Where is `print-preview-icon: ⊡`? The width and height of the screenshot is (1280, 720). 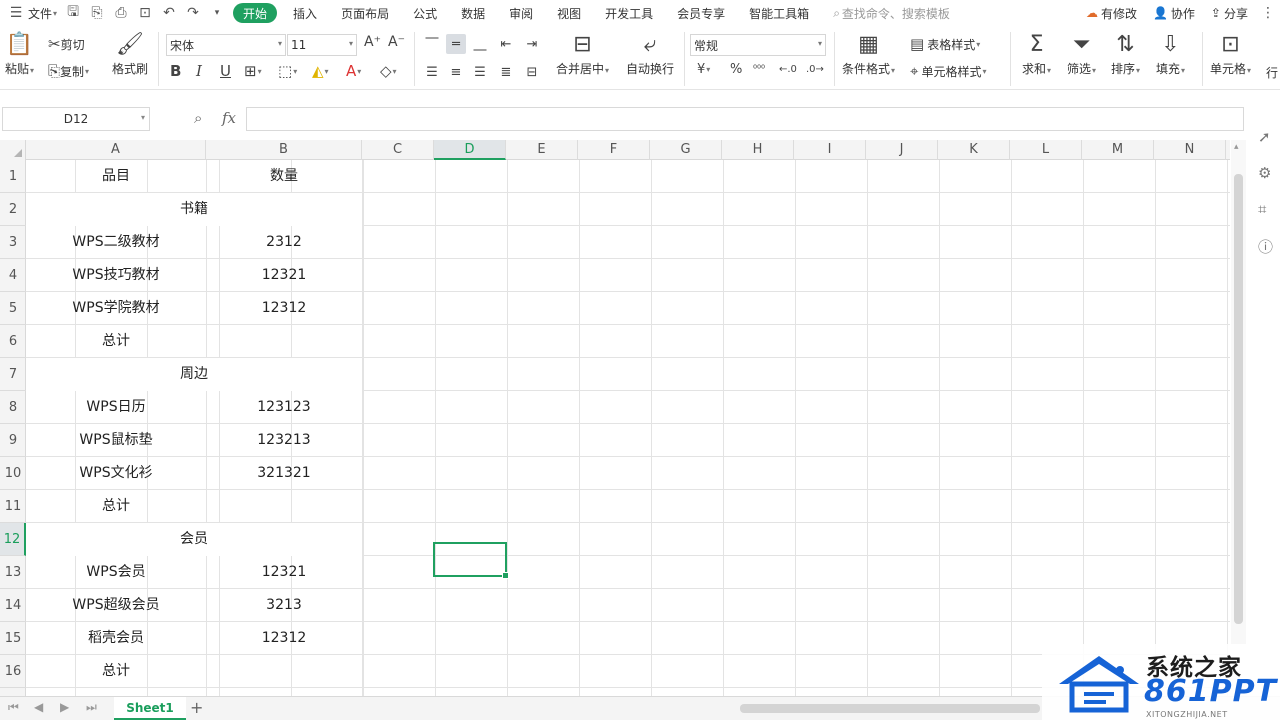
print-preview-icon: ⊡ is located at coordinates (145, 13).